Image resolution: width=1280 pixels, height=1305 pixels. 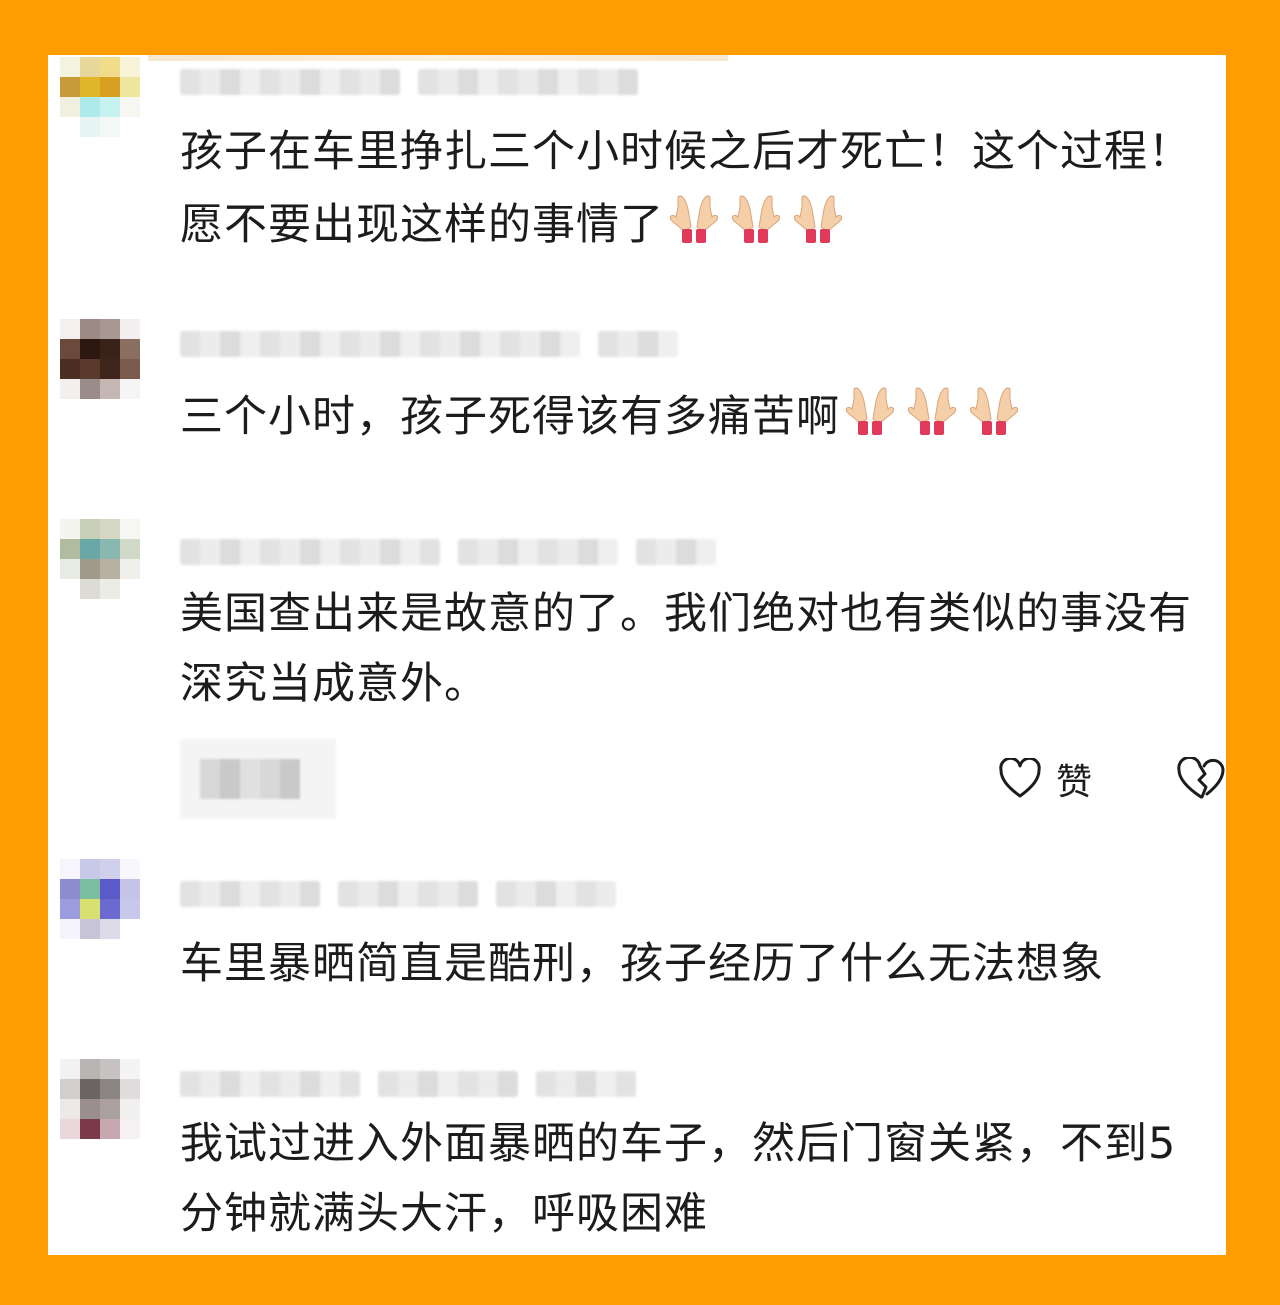 What do you see at coordinates (258, 779) in the screenshot?
I see `reply-count-redacted` at bounding box center [258, 779].